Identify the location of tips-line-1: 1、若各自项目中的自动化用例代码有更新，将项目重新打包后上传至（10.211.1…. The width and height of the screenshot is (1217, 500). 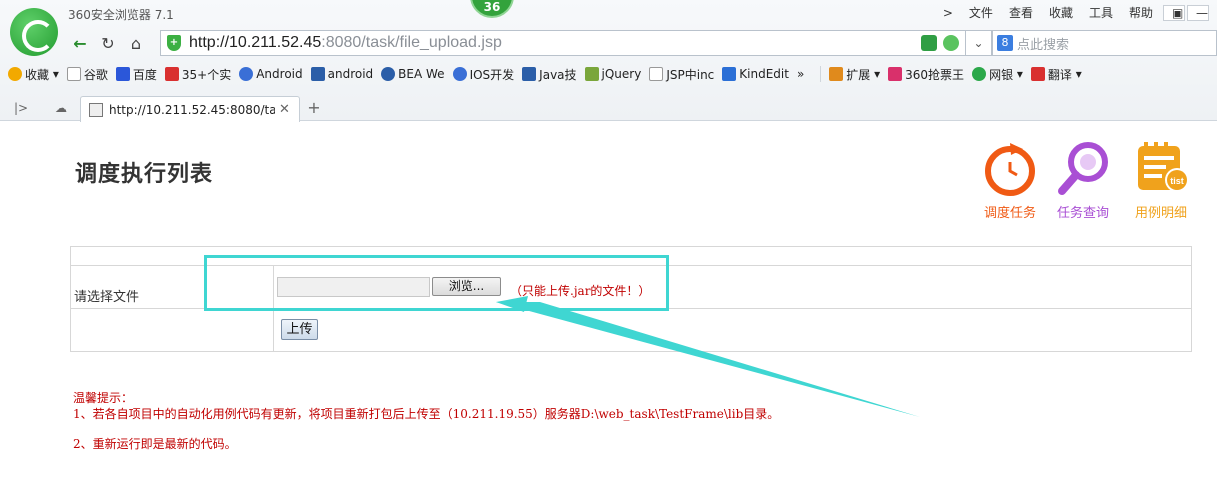
(426, 414).